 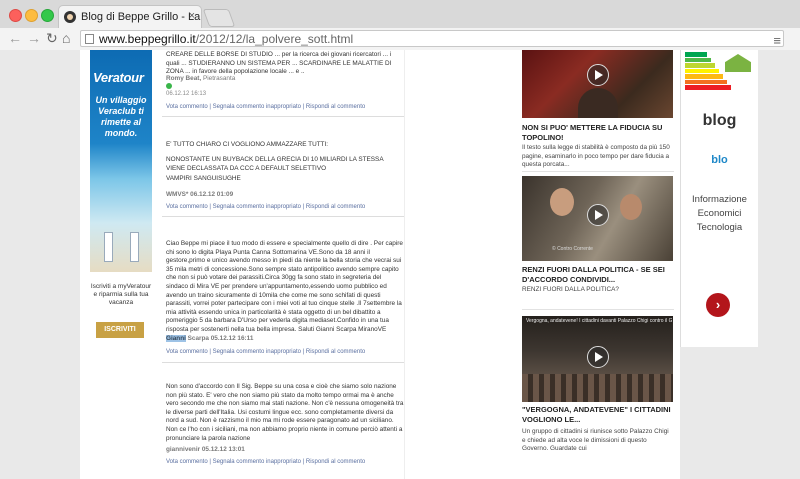 I want to click on energy-rating-icon, so click(x=708, y=71).